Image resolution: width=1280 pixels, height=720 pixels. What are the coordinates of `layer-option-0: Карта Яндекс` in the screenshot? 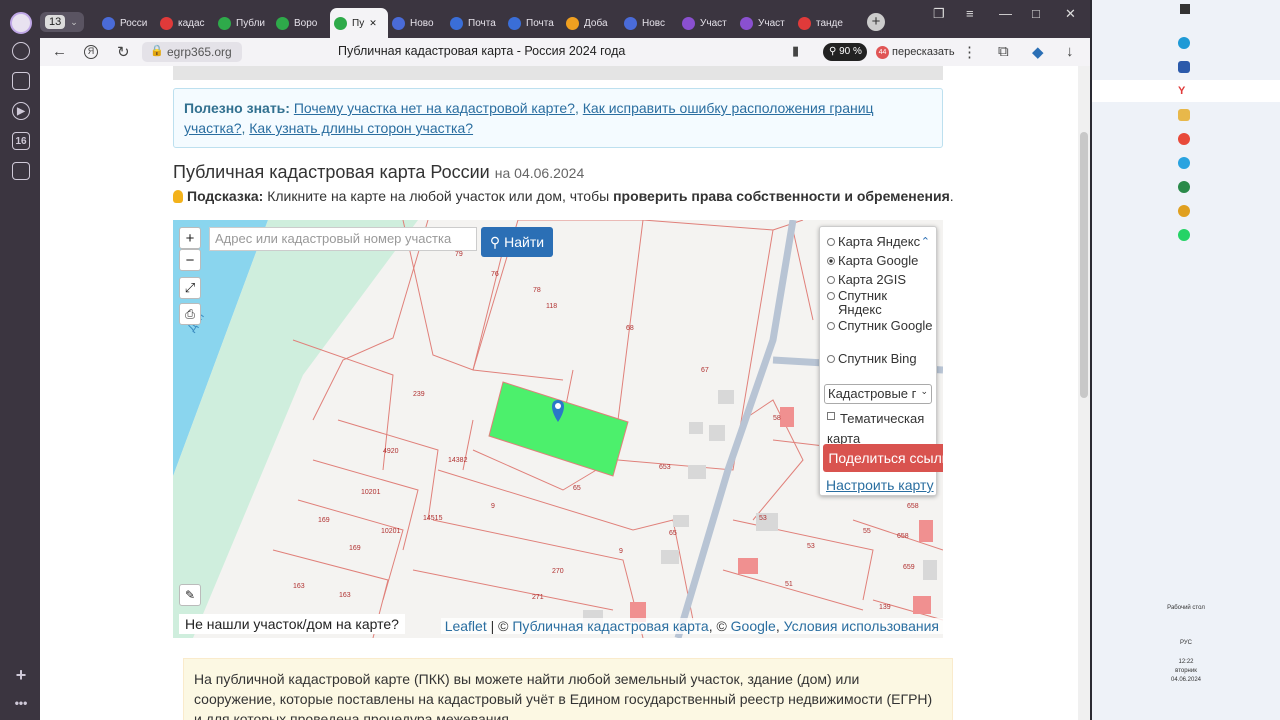 It's located at (880, 242).